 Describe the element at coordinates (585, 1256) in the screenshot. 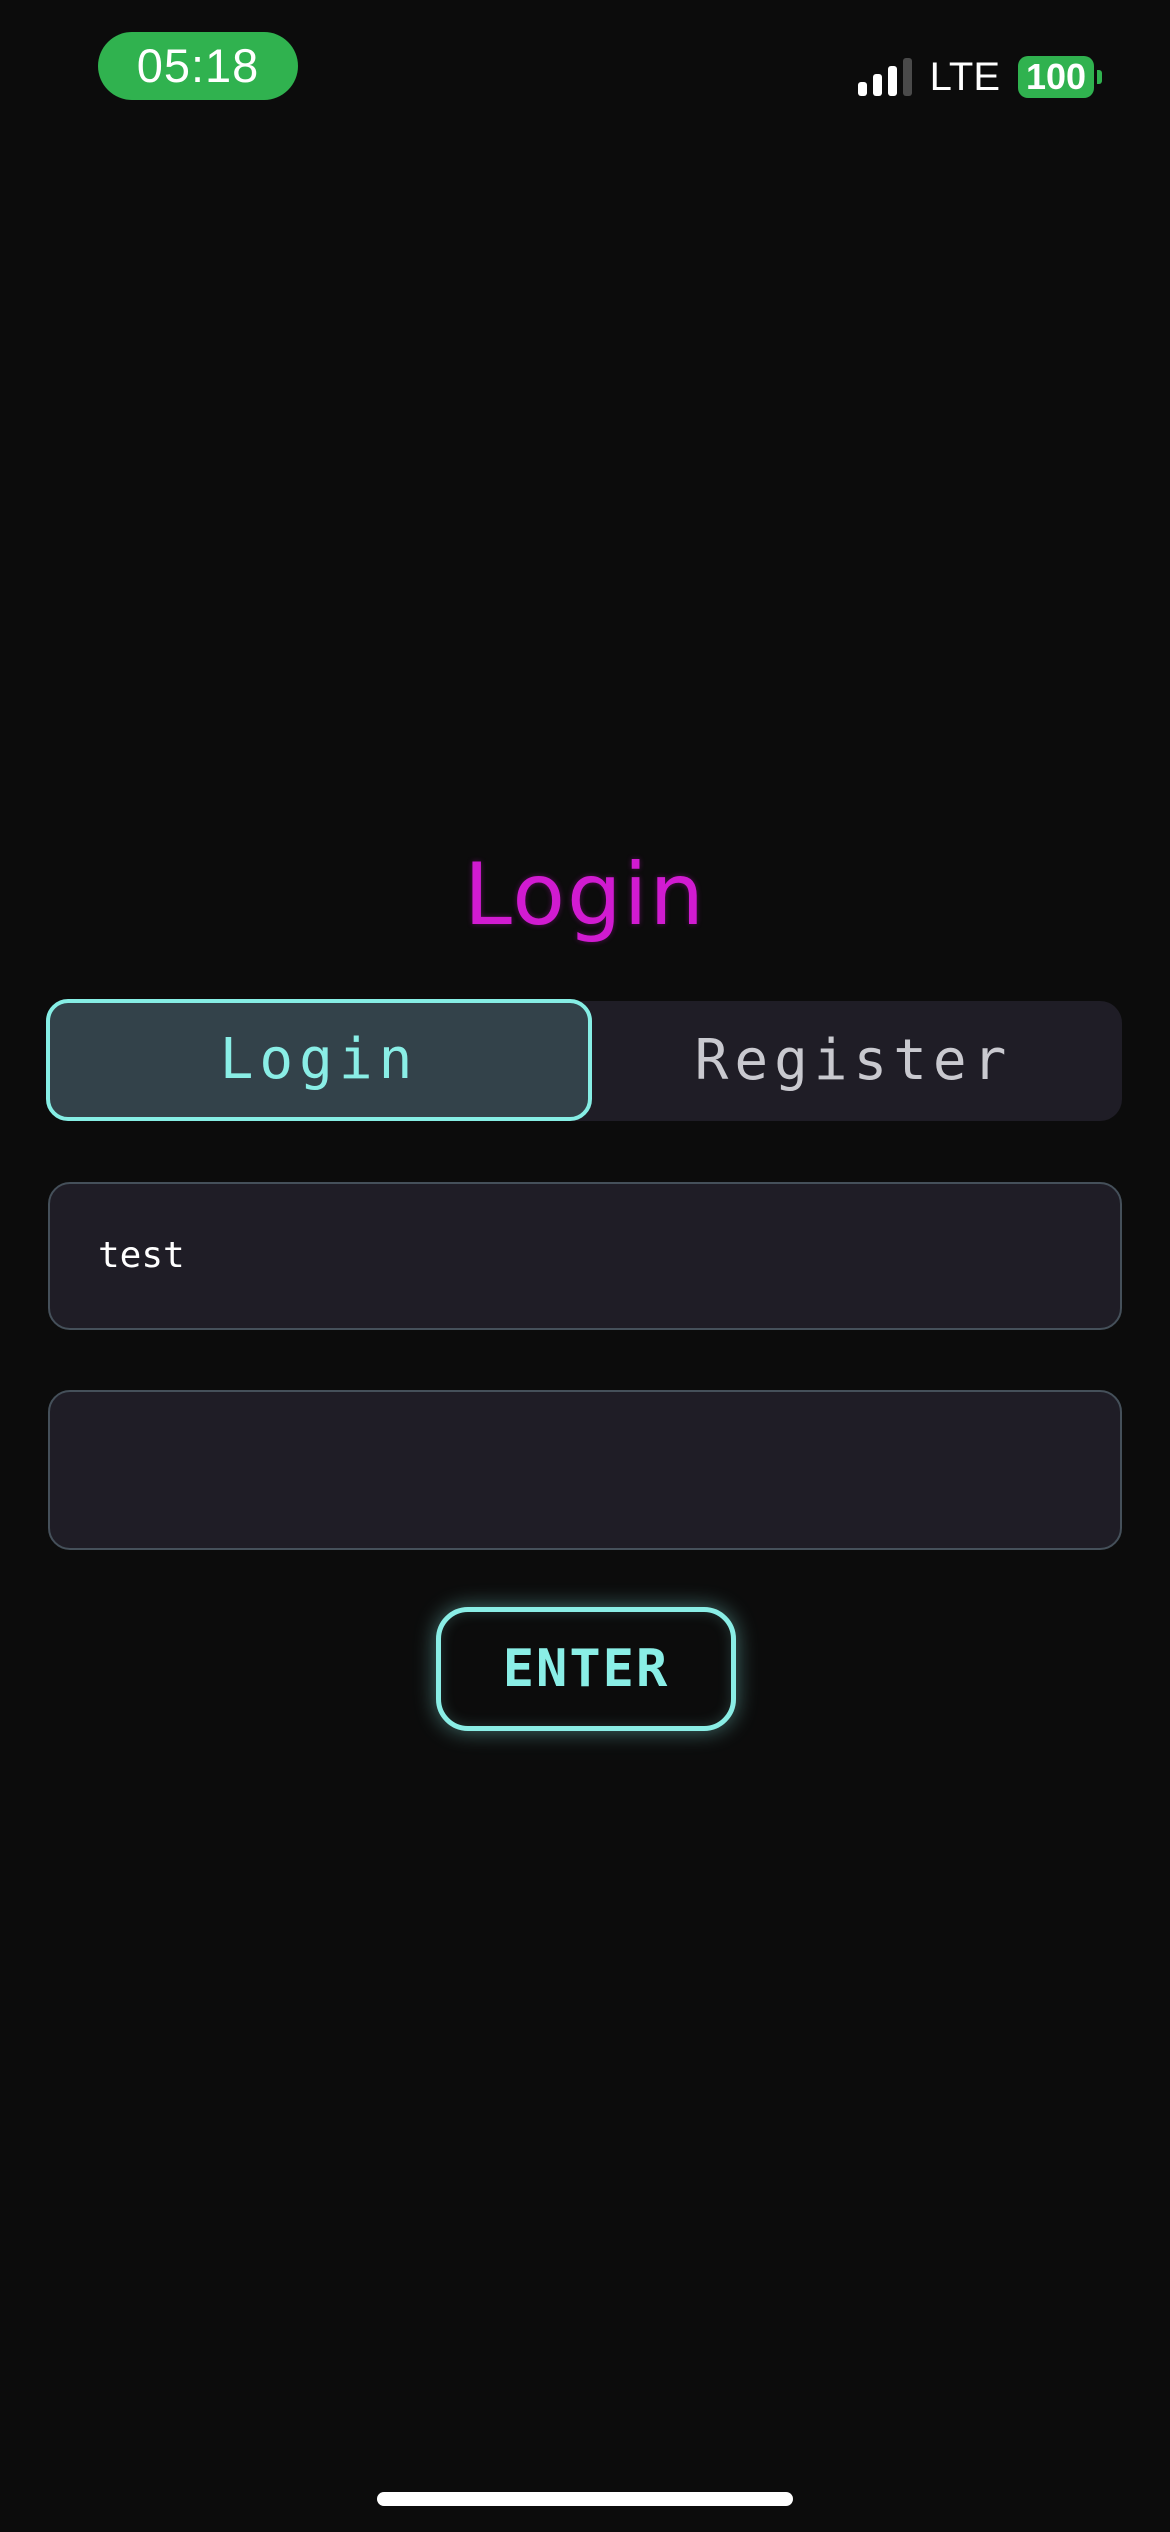

I see `username-field: test` at that location.